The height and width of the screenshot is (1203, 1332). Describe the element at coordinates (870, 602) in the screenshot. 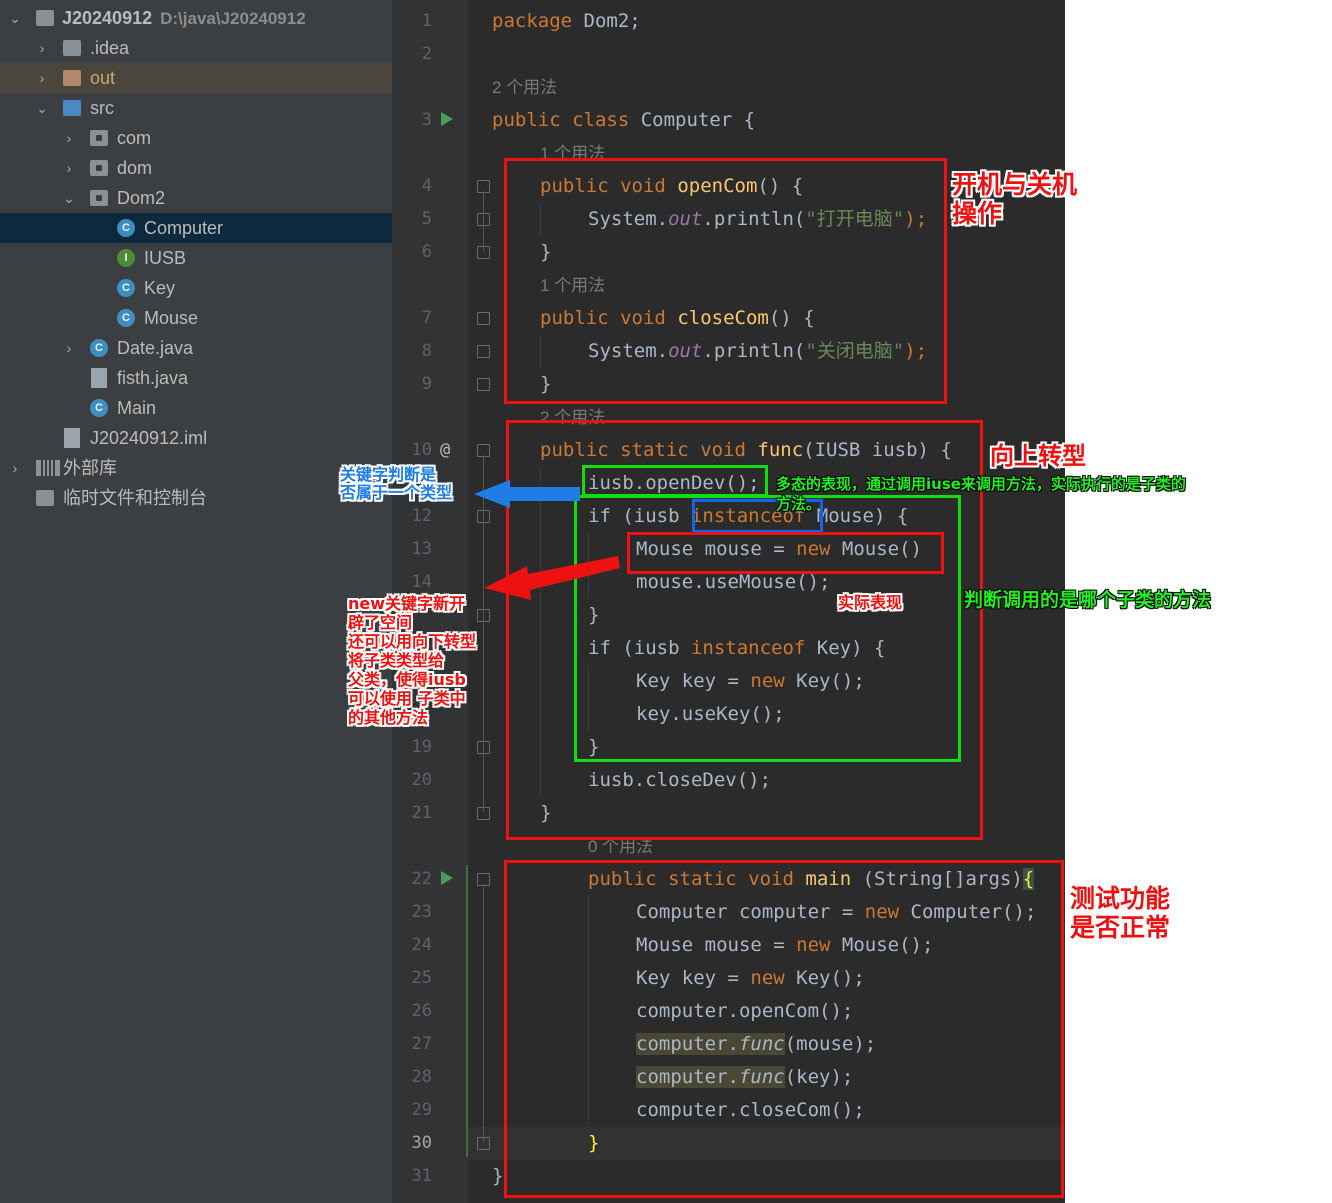

I see `annotation-actual: 实际表现` at that location.